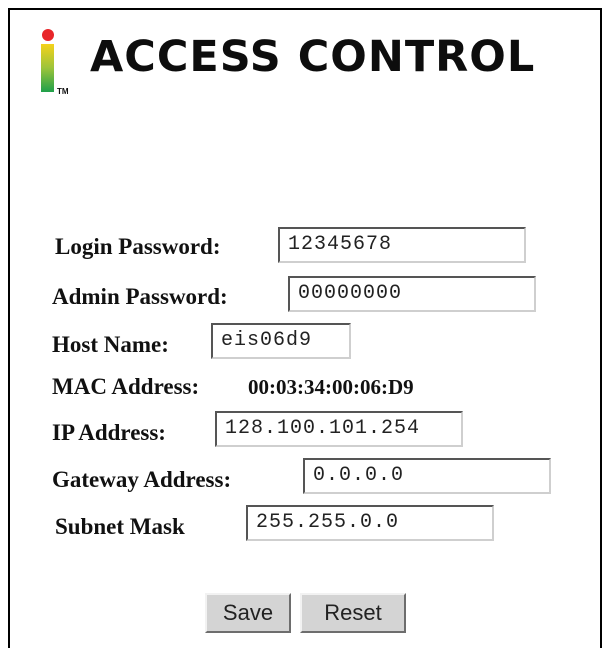  I want to click on mac-address-value: 00:03:34:00:06:D9, so click(331, 387).